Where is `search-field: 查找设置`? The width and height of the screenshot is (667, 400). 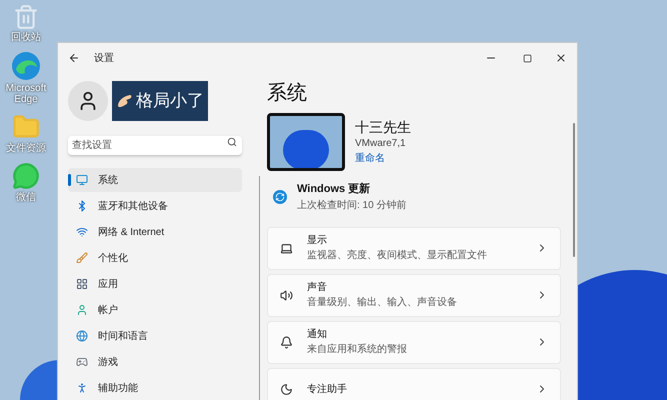
search-field: 查找设置 is located at coordinates (155, 146).